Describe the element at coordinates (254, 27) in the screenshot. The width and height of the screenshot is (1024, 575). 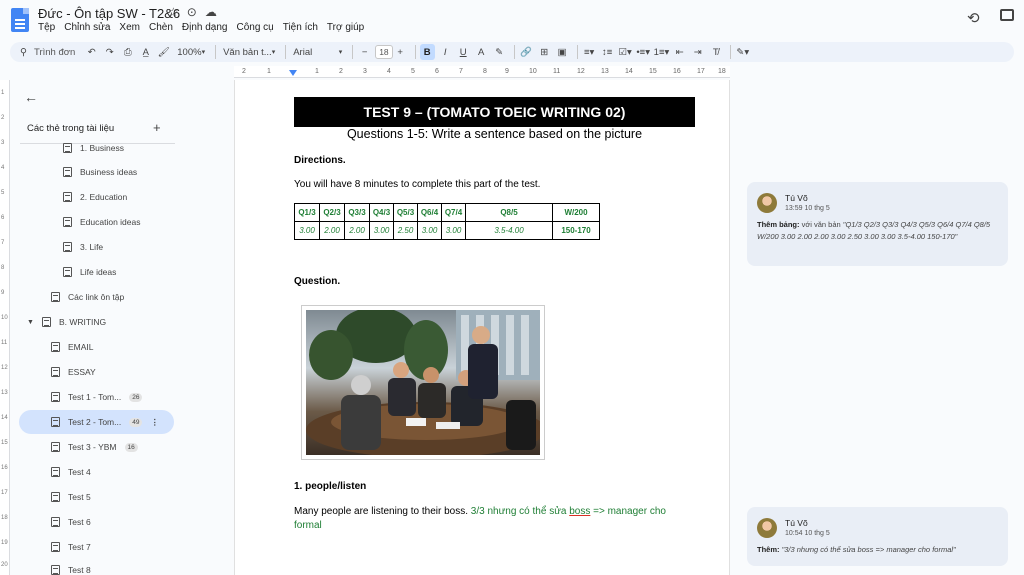
I see `menu-tools: Công cụ` at that location.